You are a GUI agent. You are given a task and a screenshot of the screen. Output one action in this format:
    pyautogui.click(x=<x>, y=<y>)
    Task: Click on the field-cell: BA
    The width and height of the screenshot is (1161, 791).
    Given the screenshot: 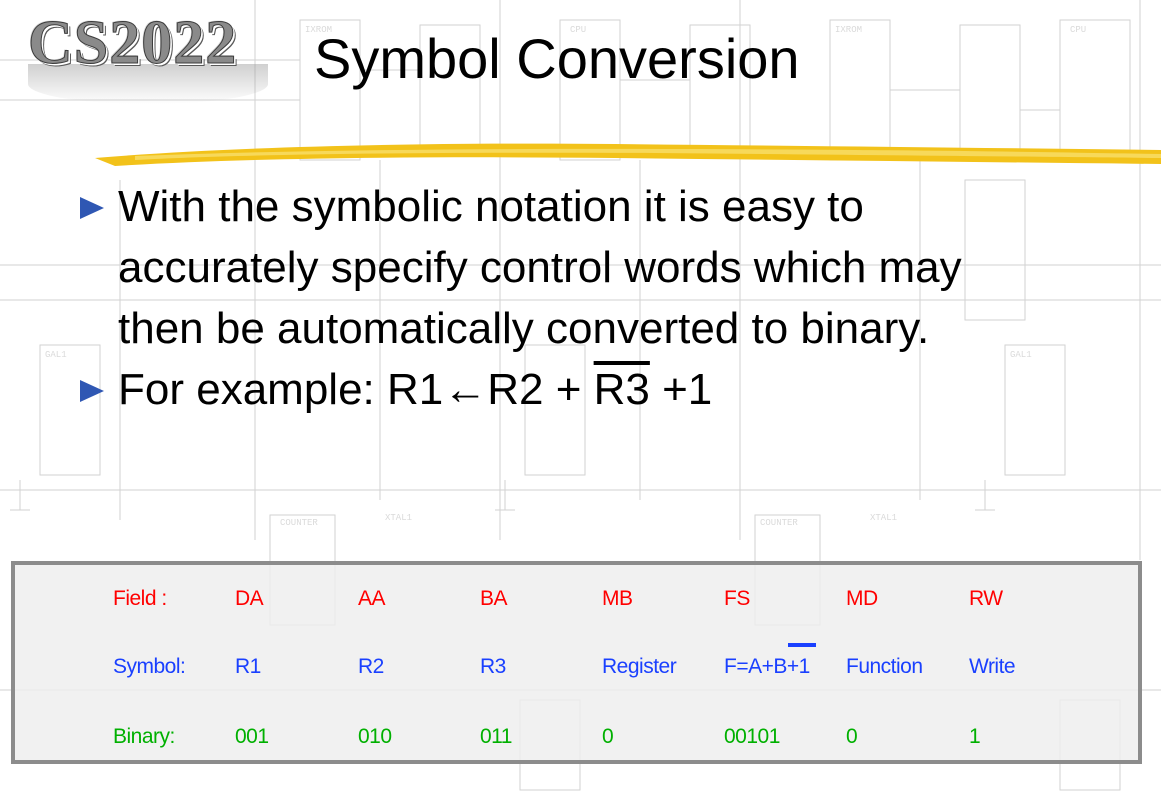 What is the action you would take?
    pyautogui.click(x=494, y=598)
    